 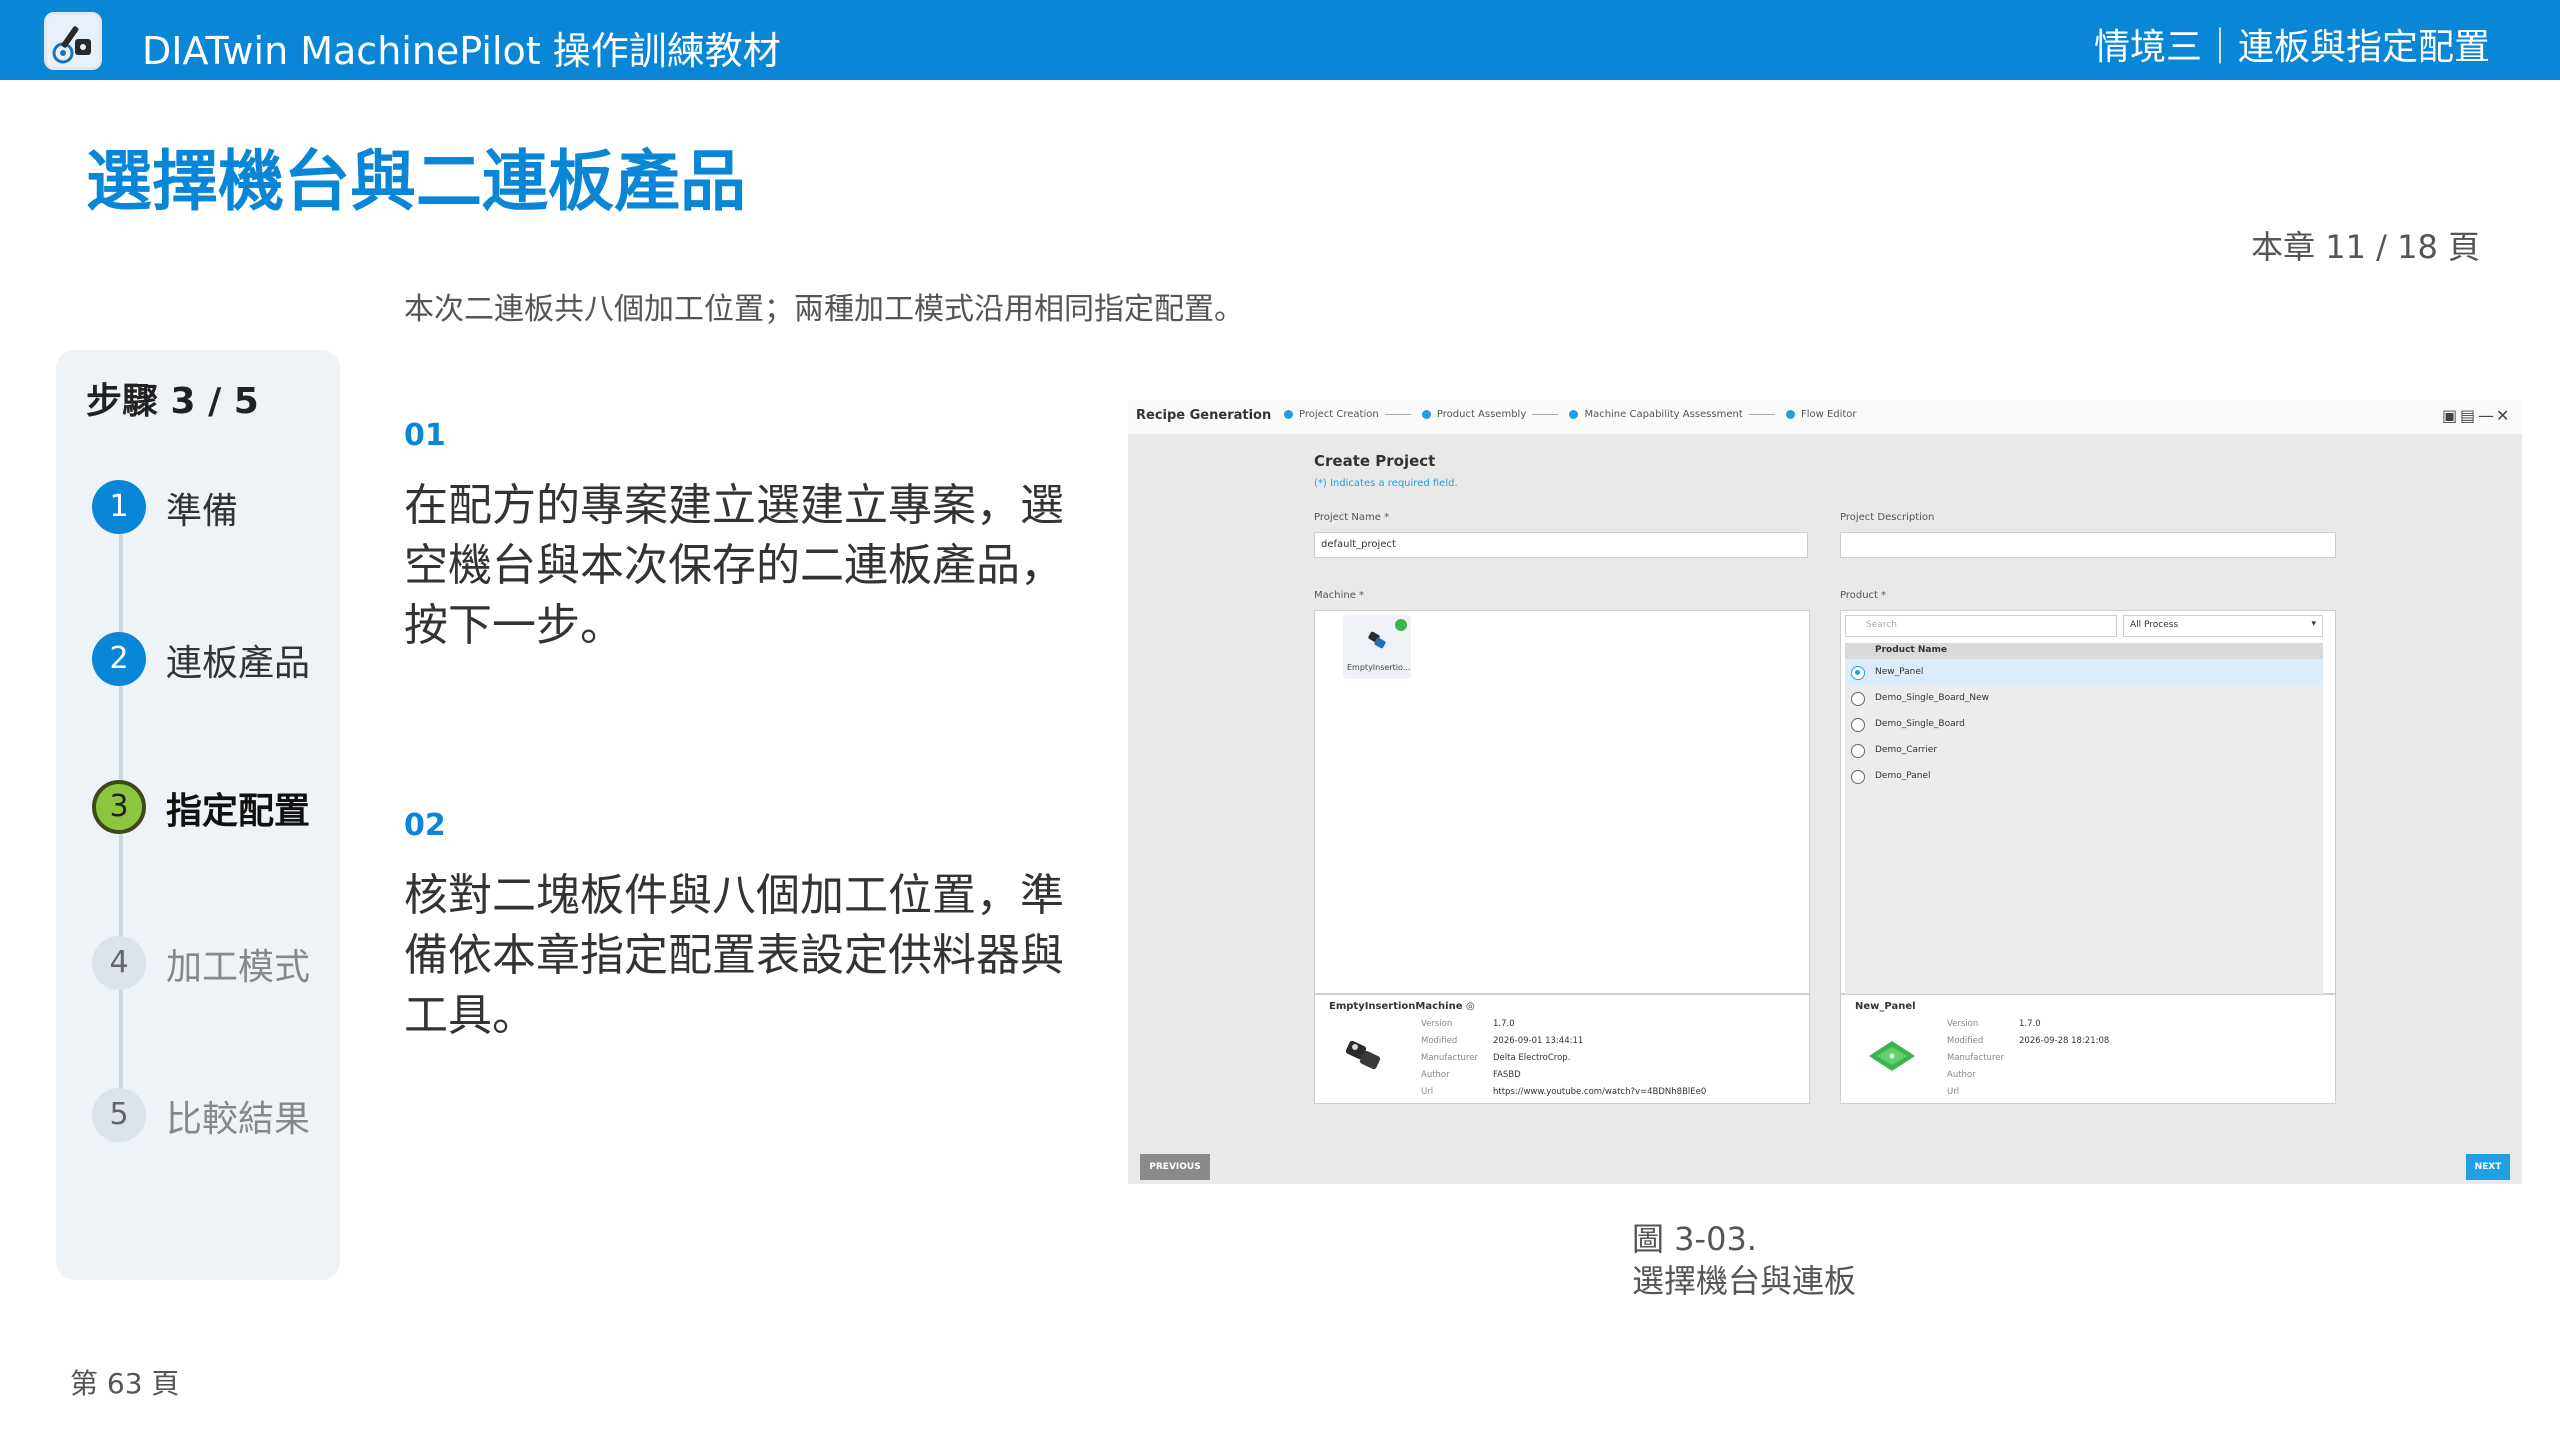 I want to click on step-number: 5, so click(x=119, y=1115).